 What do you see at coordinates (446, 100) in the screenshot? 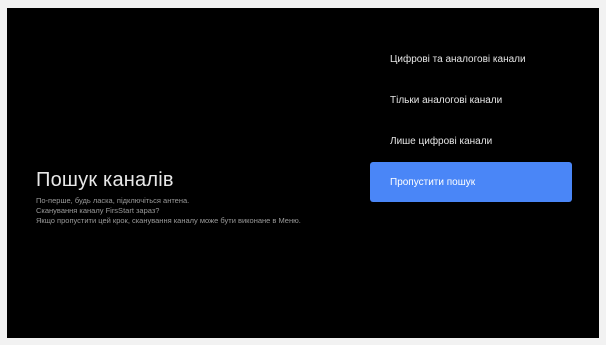
I see `menu-item-label: Тільки аналогові канали` at bounding box center [446, 100].